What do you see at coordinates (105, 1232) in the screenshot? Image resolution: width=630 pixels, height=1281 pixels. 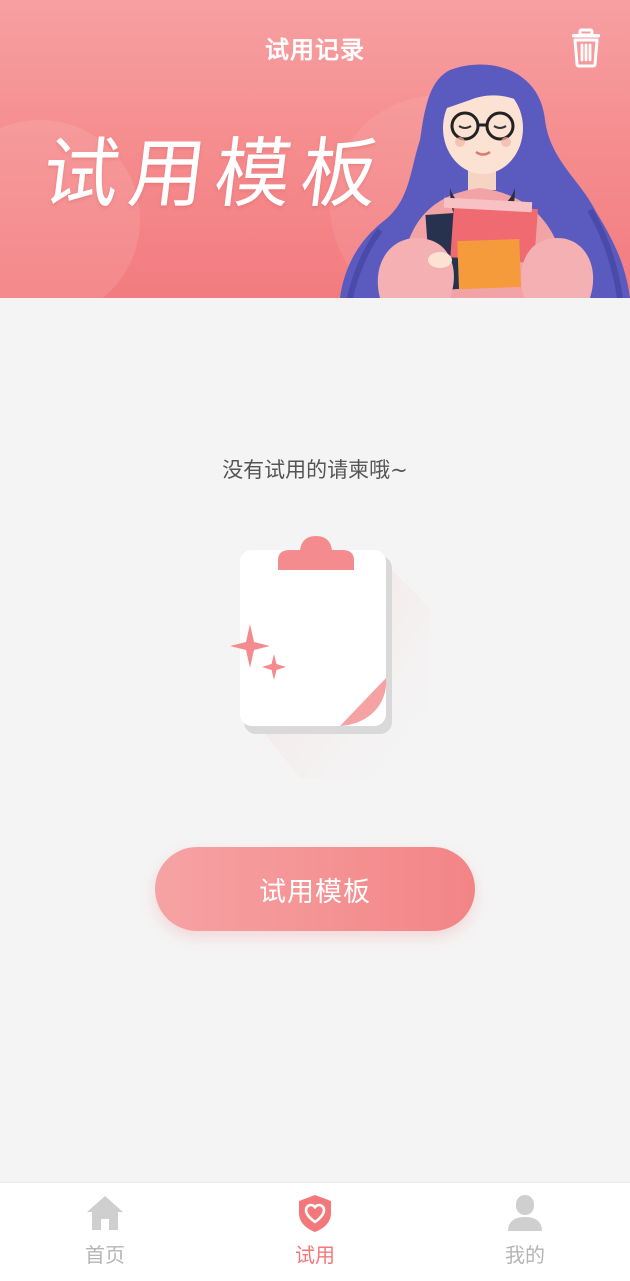 I see `tab-home: 首页` at bounding box center [105, 1232].